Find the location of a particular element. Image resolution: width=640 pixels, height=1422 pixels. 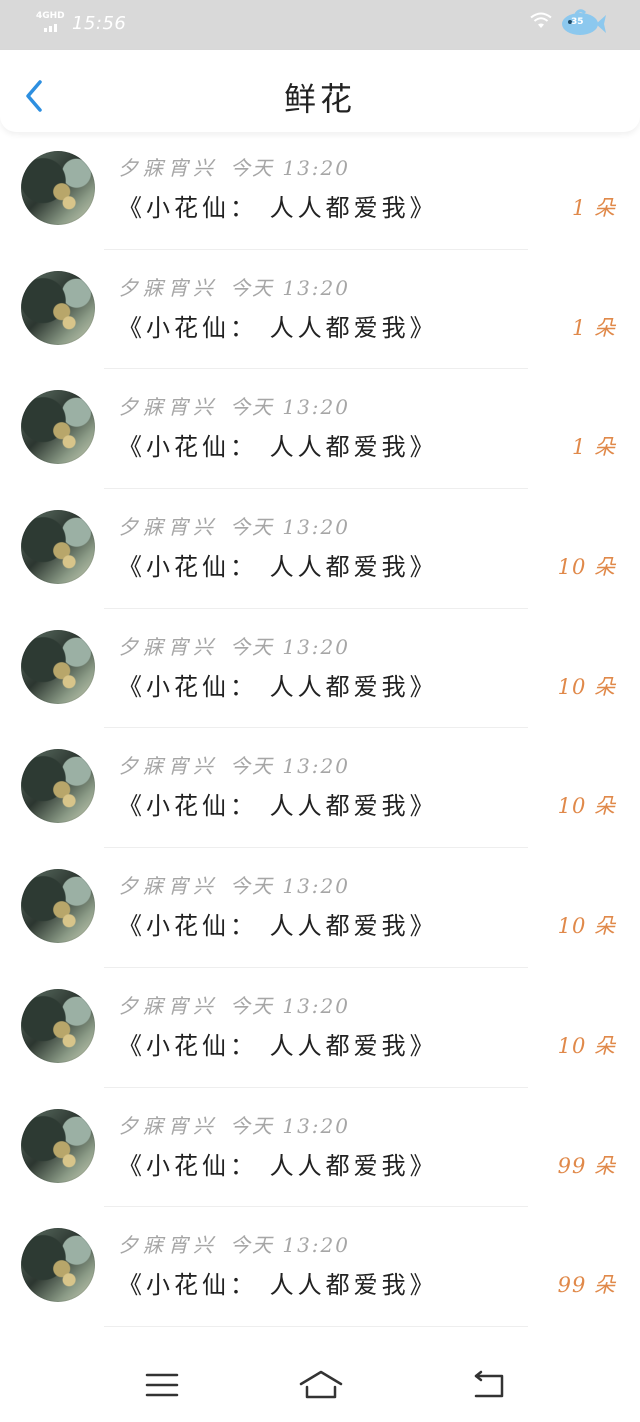

status-bar: 4GHD 15:56 35 is located at coordinates (320, 25).